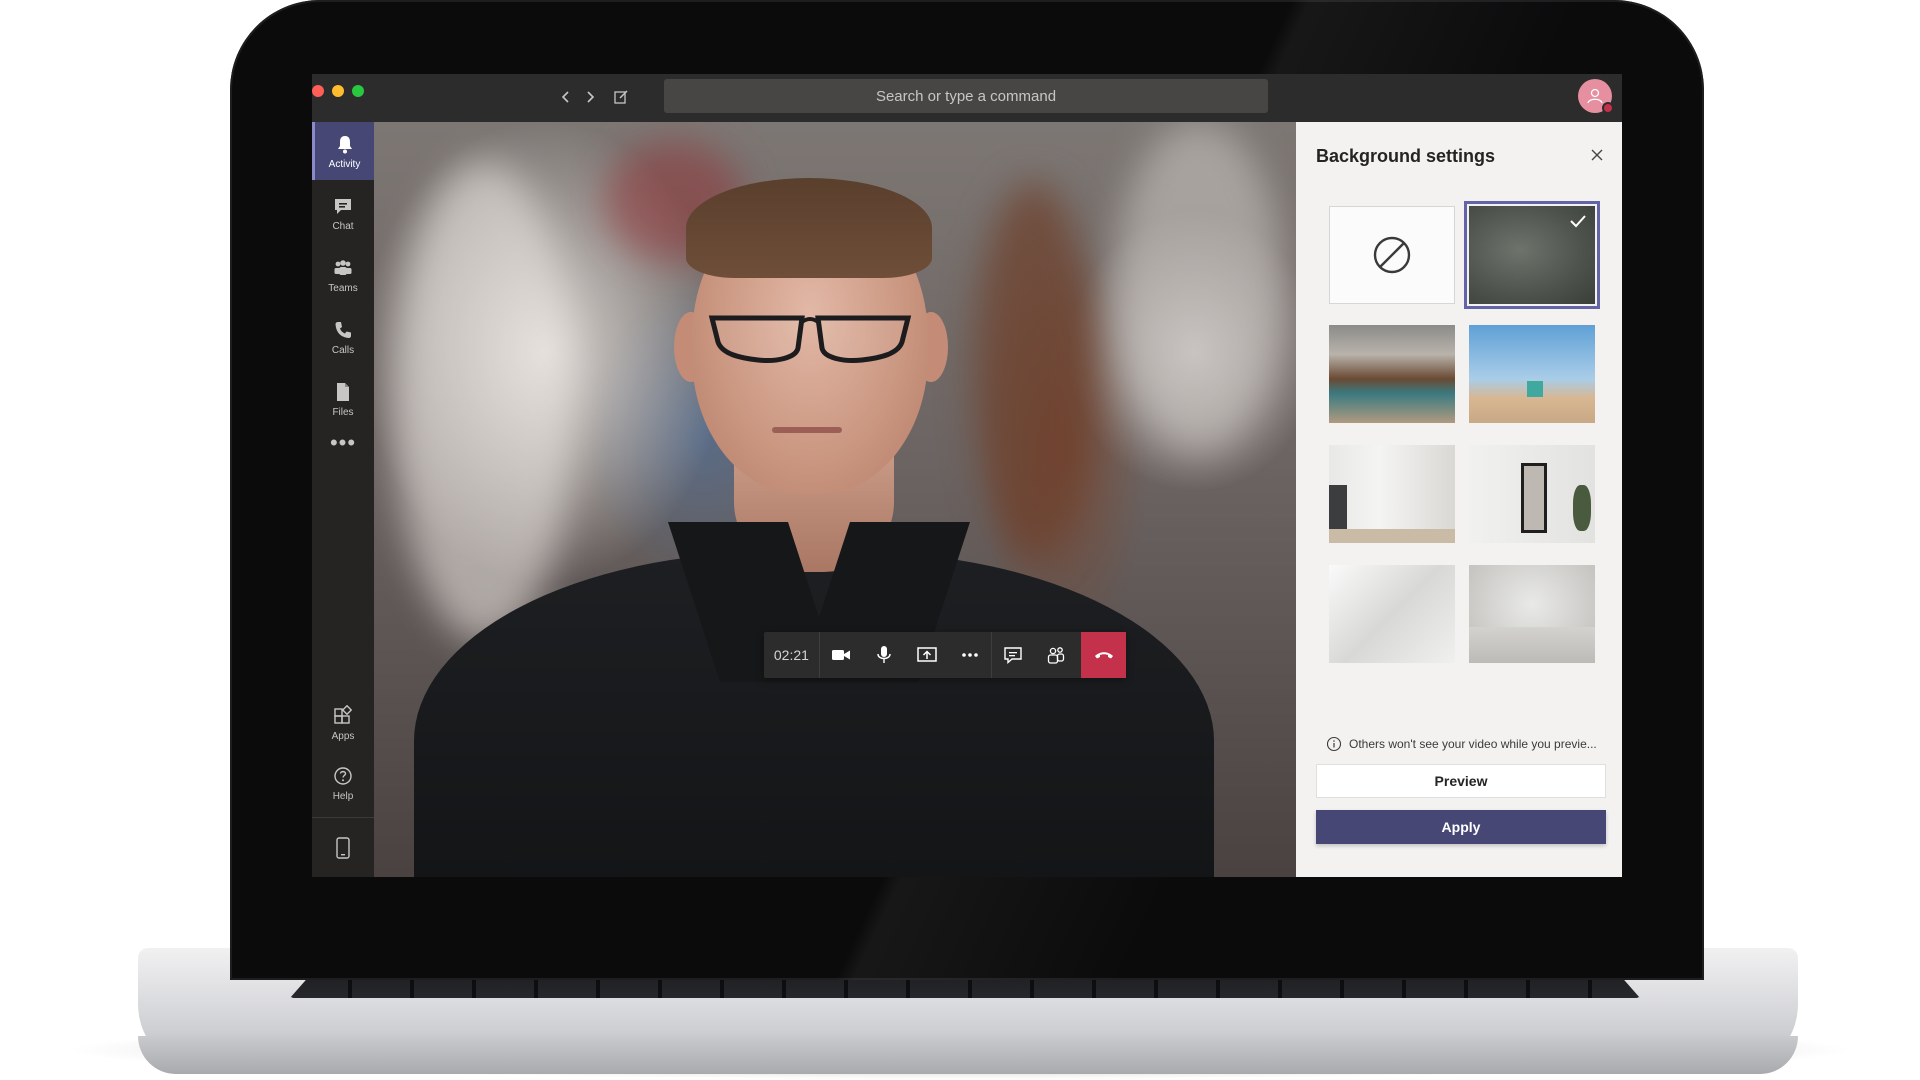 The width and height of the screenshot is (1920, 1080). I want to click on back-button, so click(566, 97).